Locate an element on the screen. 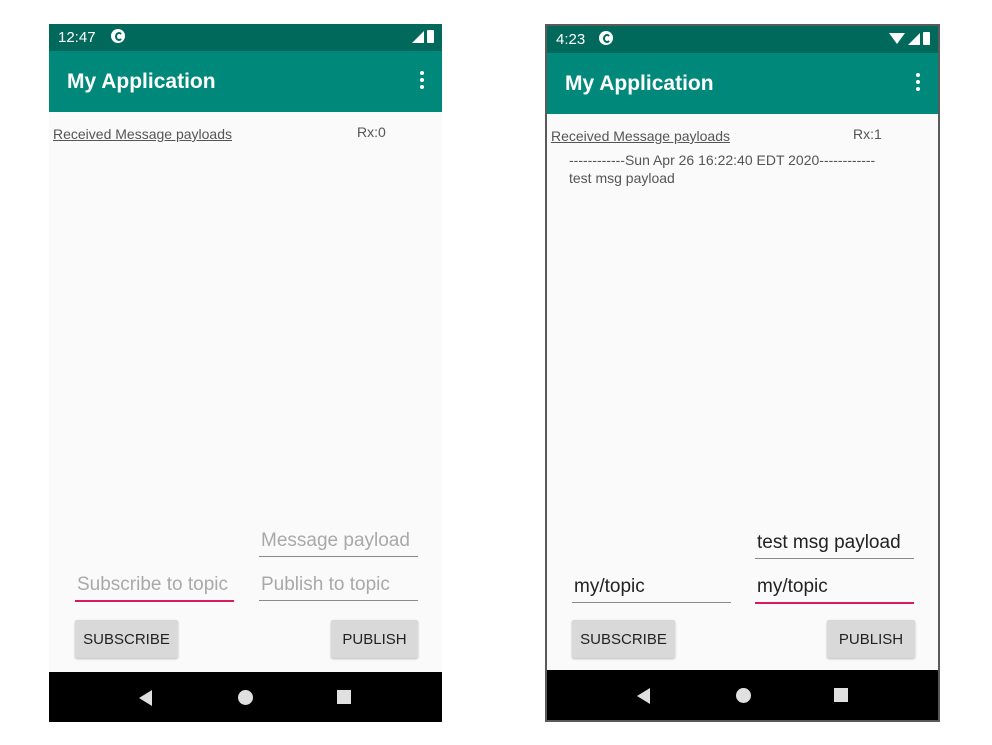 The width and height of the screenshot is (992, 745). wifi-icon is located at coordinates (897, 38).